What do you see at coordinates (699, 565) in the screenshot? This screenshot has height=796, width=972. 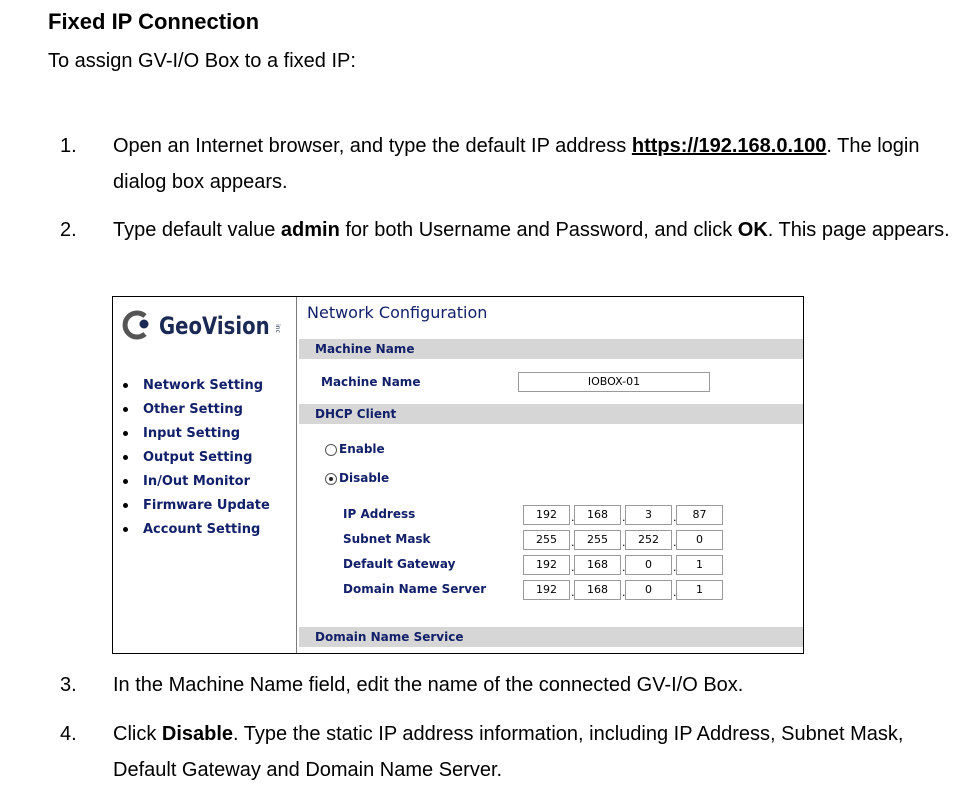 I see `gateway-octet-input: 1` at bounding box center [699, 565].